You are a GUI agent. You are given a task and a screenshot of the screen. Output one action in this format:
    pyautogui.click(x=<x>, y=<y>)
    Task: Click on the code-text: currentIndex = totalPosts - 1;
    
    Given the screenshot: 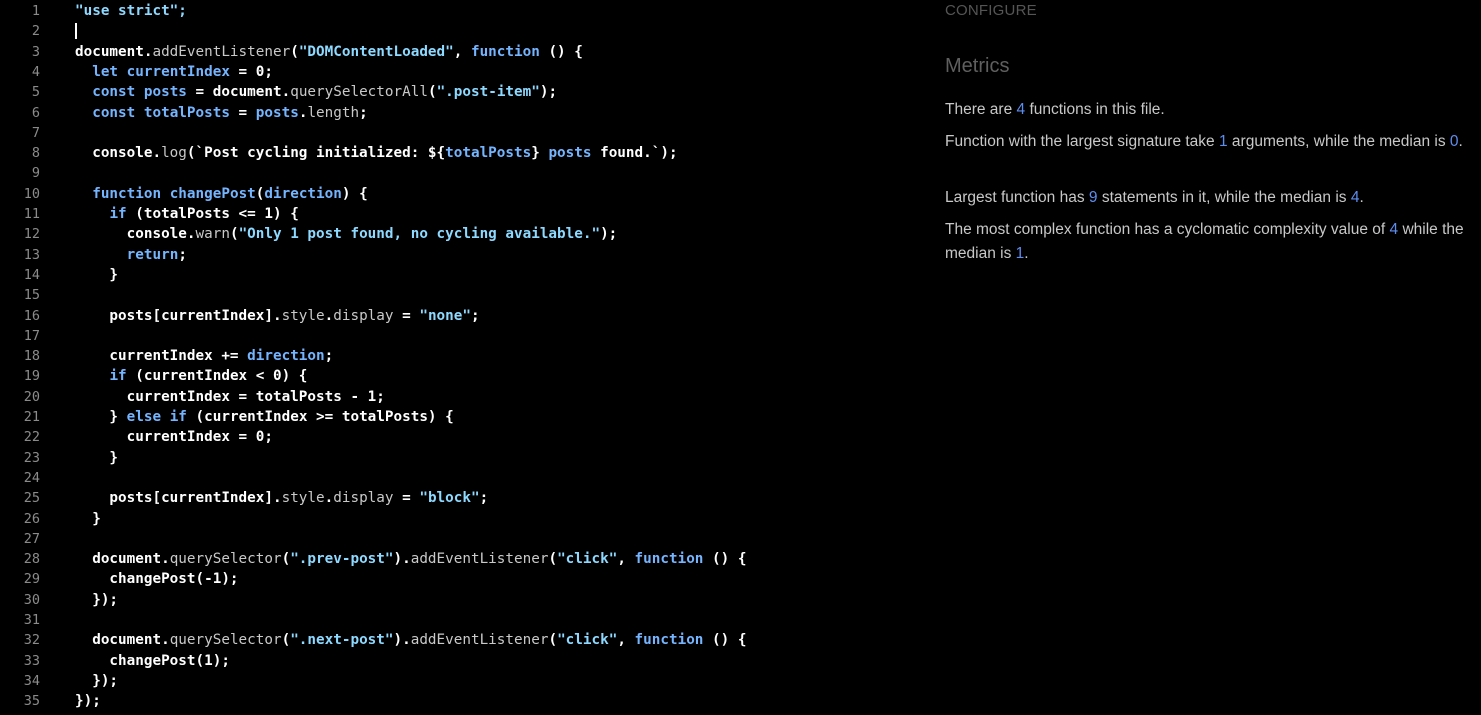 What is the action you would take?
    pyautogui.click(x=230, y=397)
    